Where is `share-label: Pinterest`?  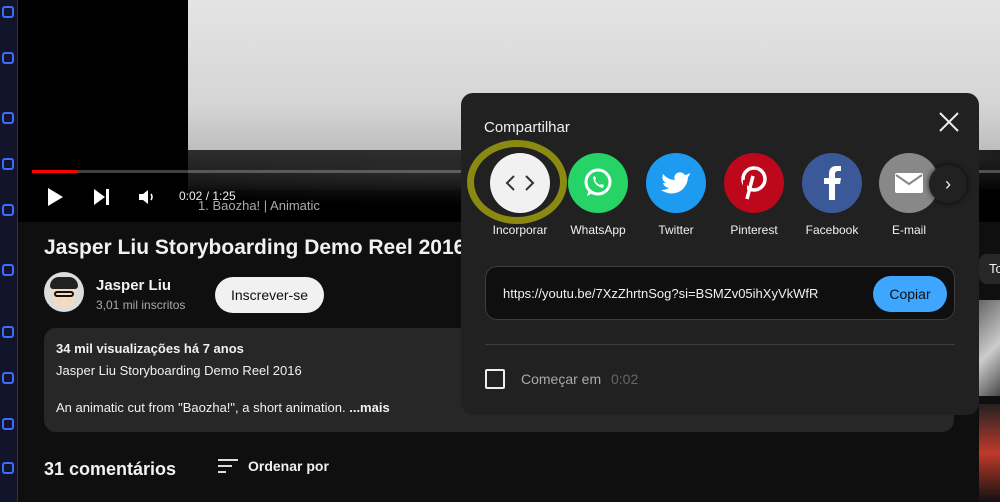 share-label: Pinterest is located at coordinates (754, 230).